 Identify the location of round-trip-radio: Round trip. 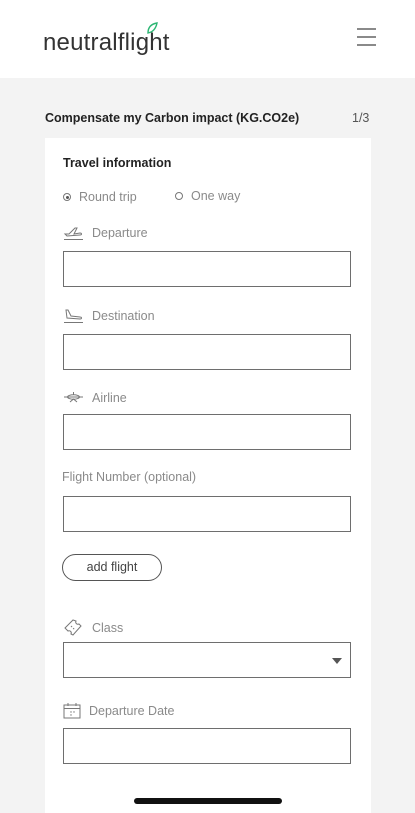
(100, 197).